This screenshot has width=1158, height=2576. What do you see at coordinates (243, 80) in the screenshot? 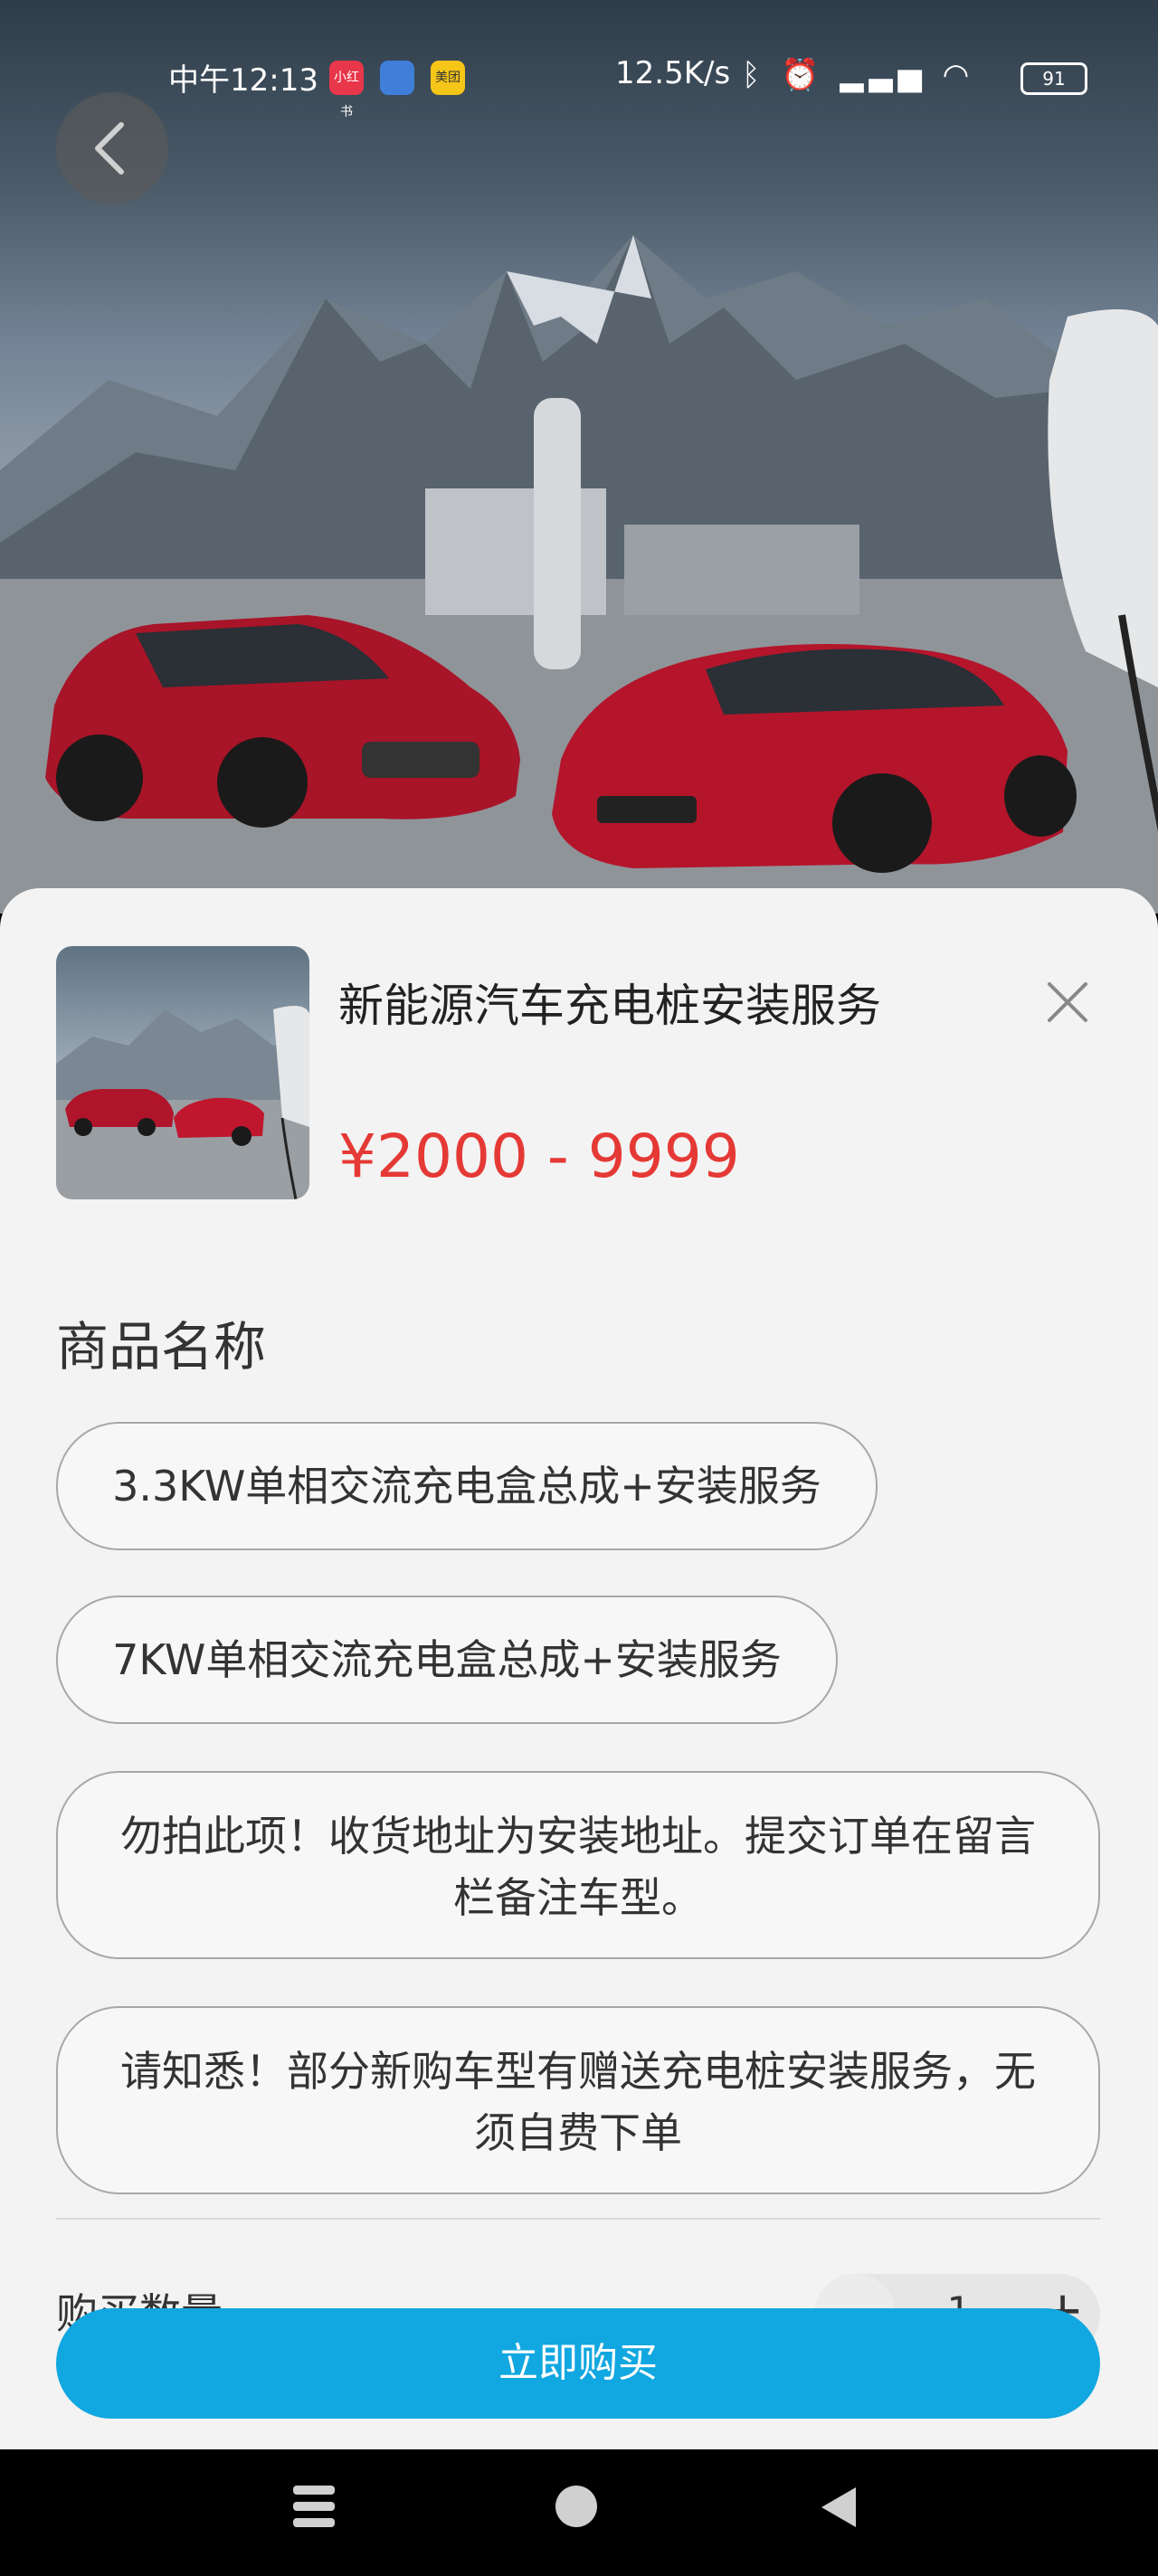
I see `status-time: 中午12:13` at bounding box center [243, 80].